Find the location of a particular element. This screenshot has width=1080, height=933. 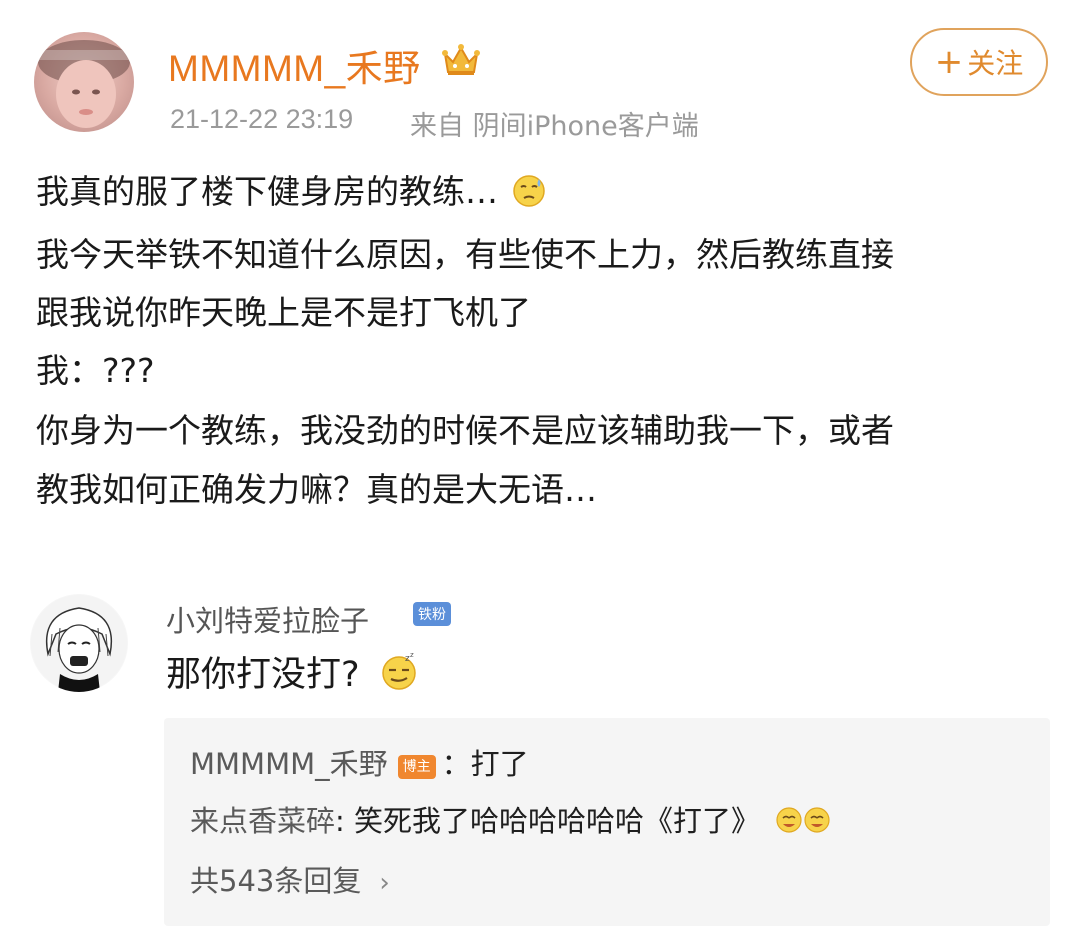

post-text-line-5: 你身为一个教练，我没劲的时候不是应该辅助我一下，或者 is located at coordinates (465, 430).